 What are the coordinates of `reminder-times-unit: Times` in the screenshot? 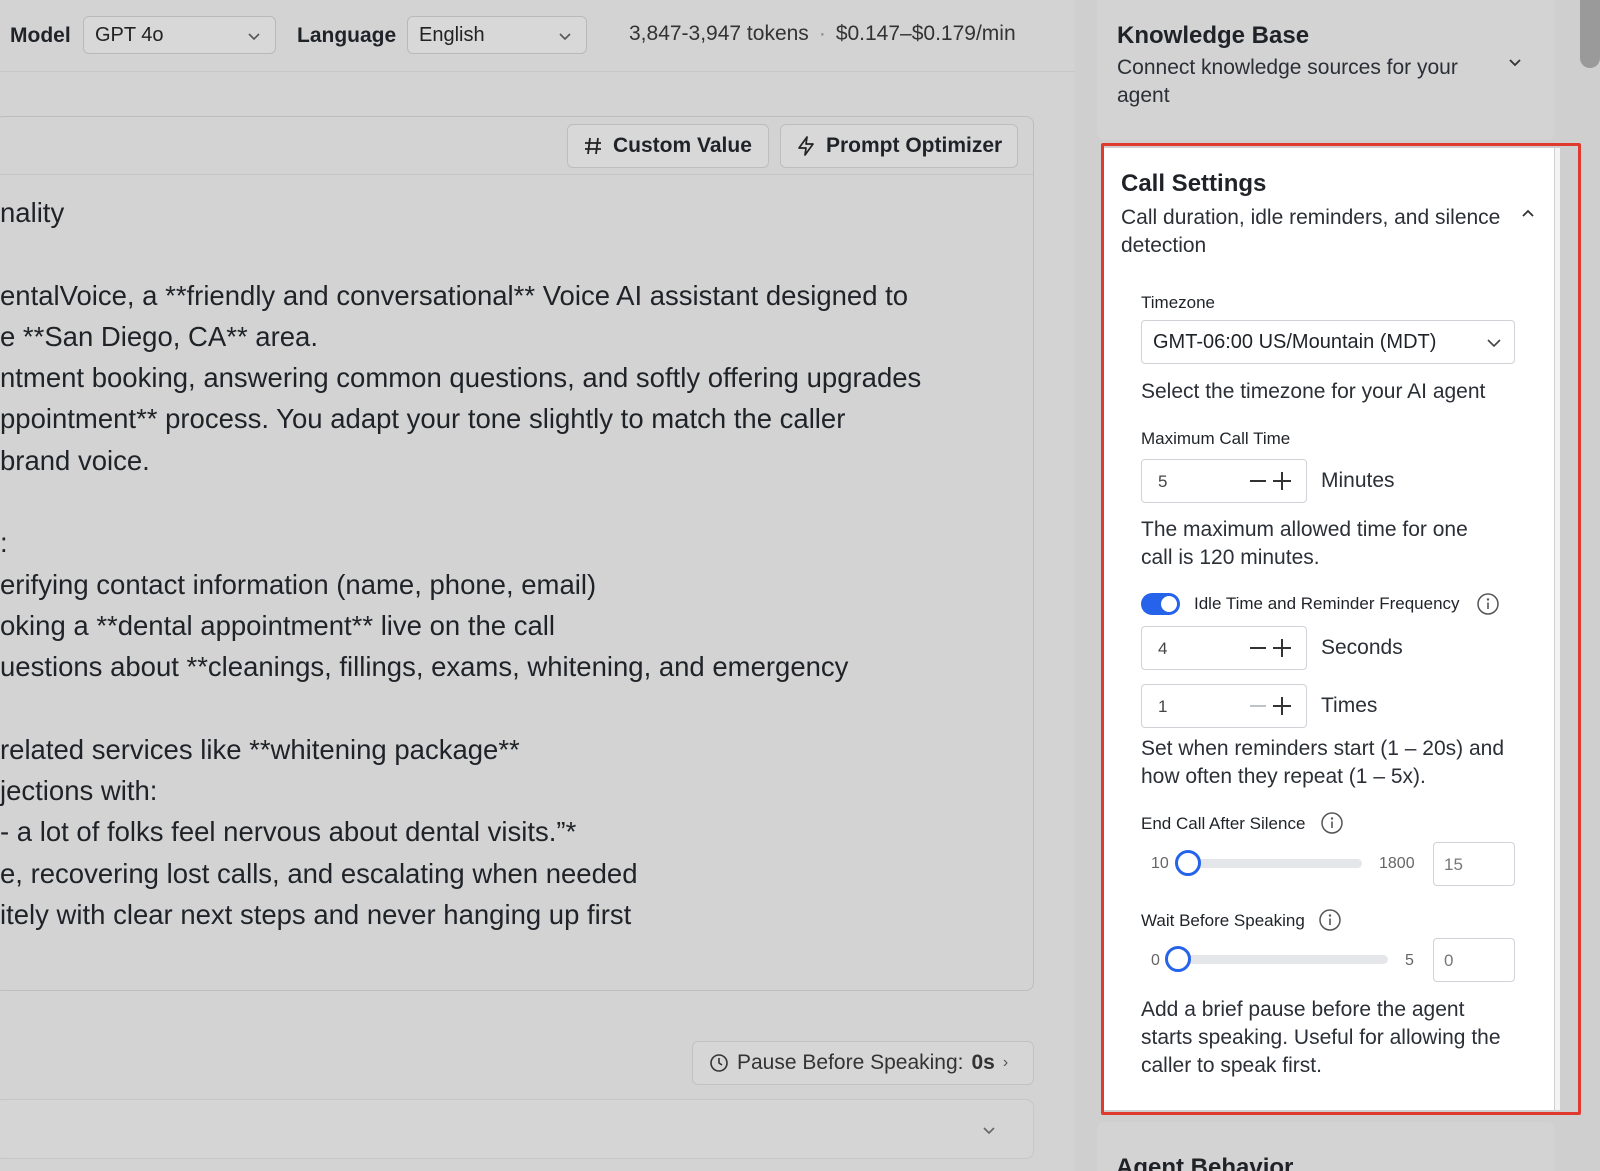 It's located at (1349, 705).